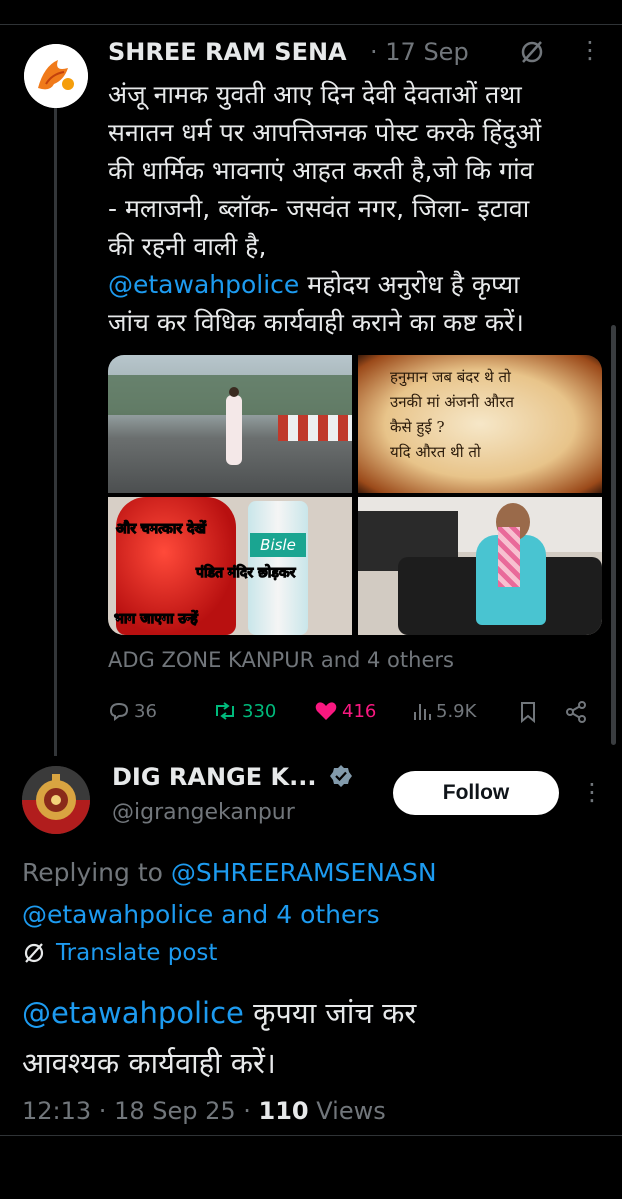  I want to click on tweet-line: अंजू नामक युवती आए दिन देवी देवताओं तथा, so click(315, 94).